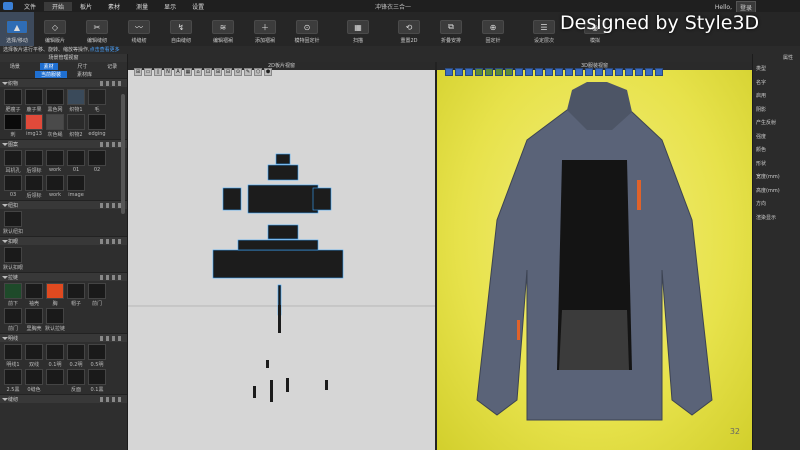 Image resolution: width=800 pixels, height=450 pixels. Describe the element at coordinates (776, 191) in the screenshot. I see `property-row: 高度(mm)` at that location.